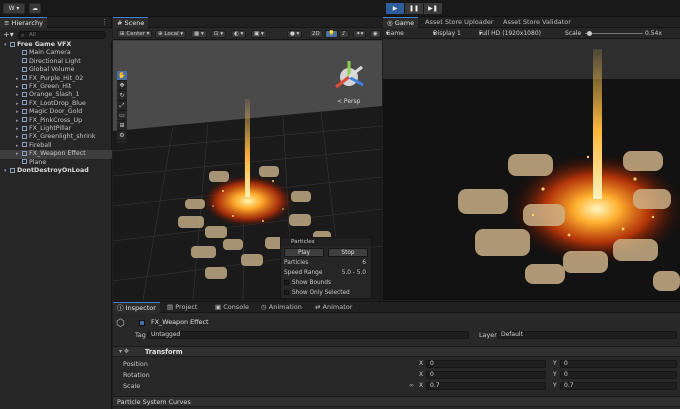 This screenshot has height=409, width=680. I want to click on hierarchy-menu-icon: ⋮, so click(104, 22).